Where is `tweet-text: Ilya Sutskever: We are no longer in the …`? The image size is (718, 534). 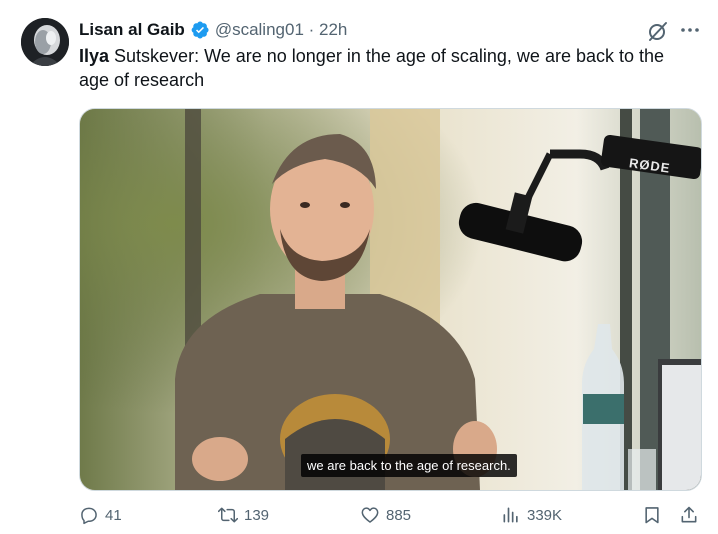
tweet-text: Ilya Sutskever: We are no longer in the … is located at coordinates (384, 68).